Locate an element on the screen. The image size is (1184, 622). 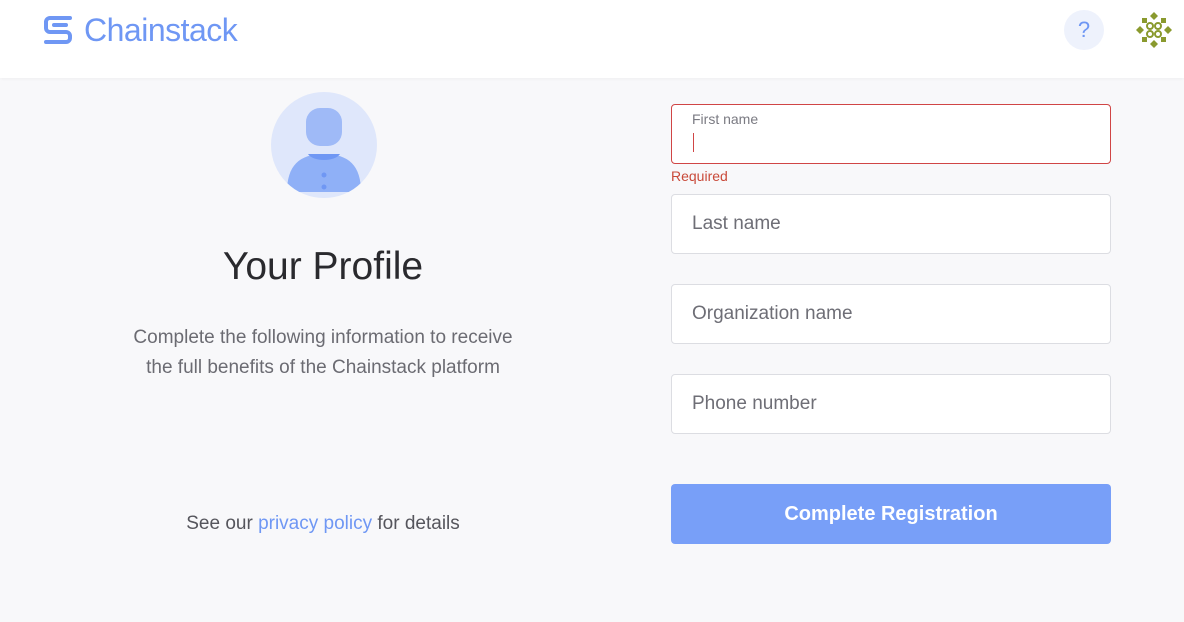
page-title: Your Profile is located at coordinates (323, 266).